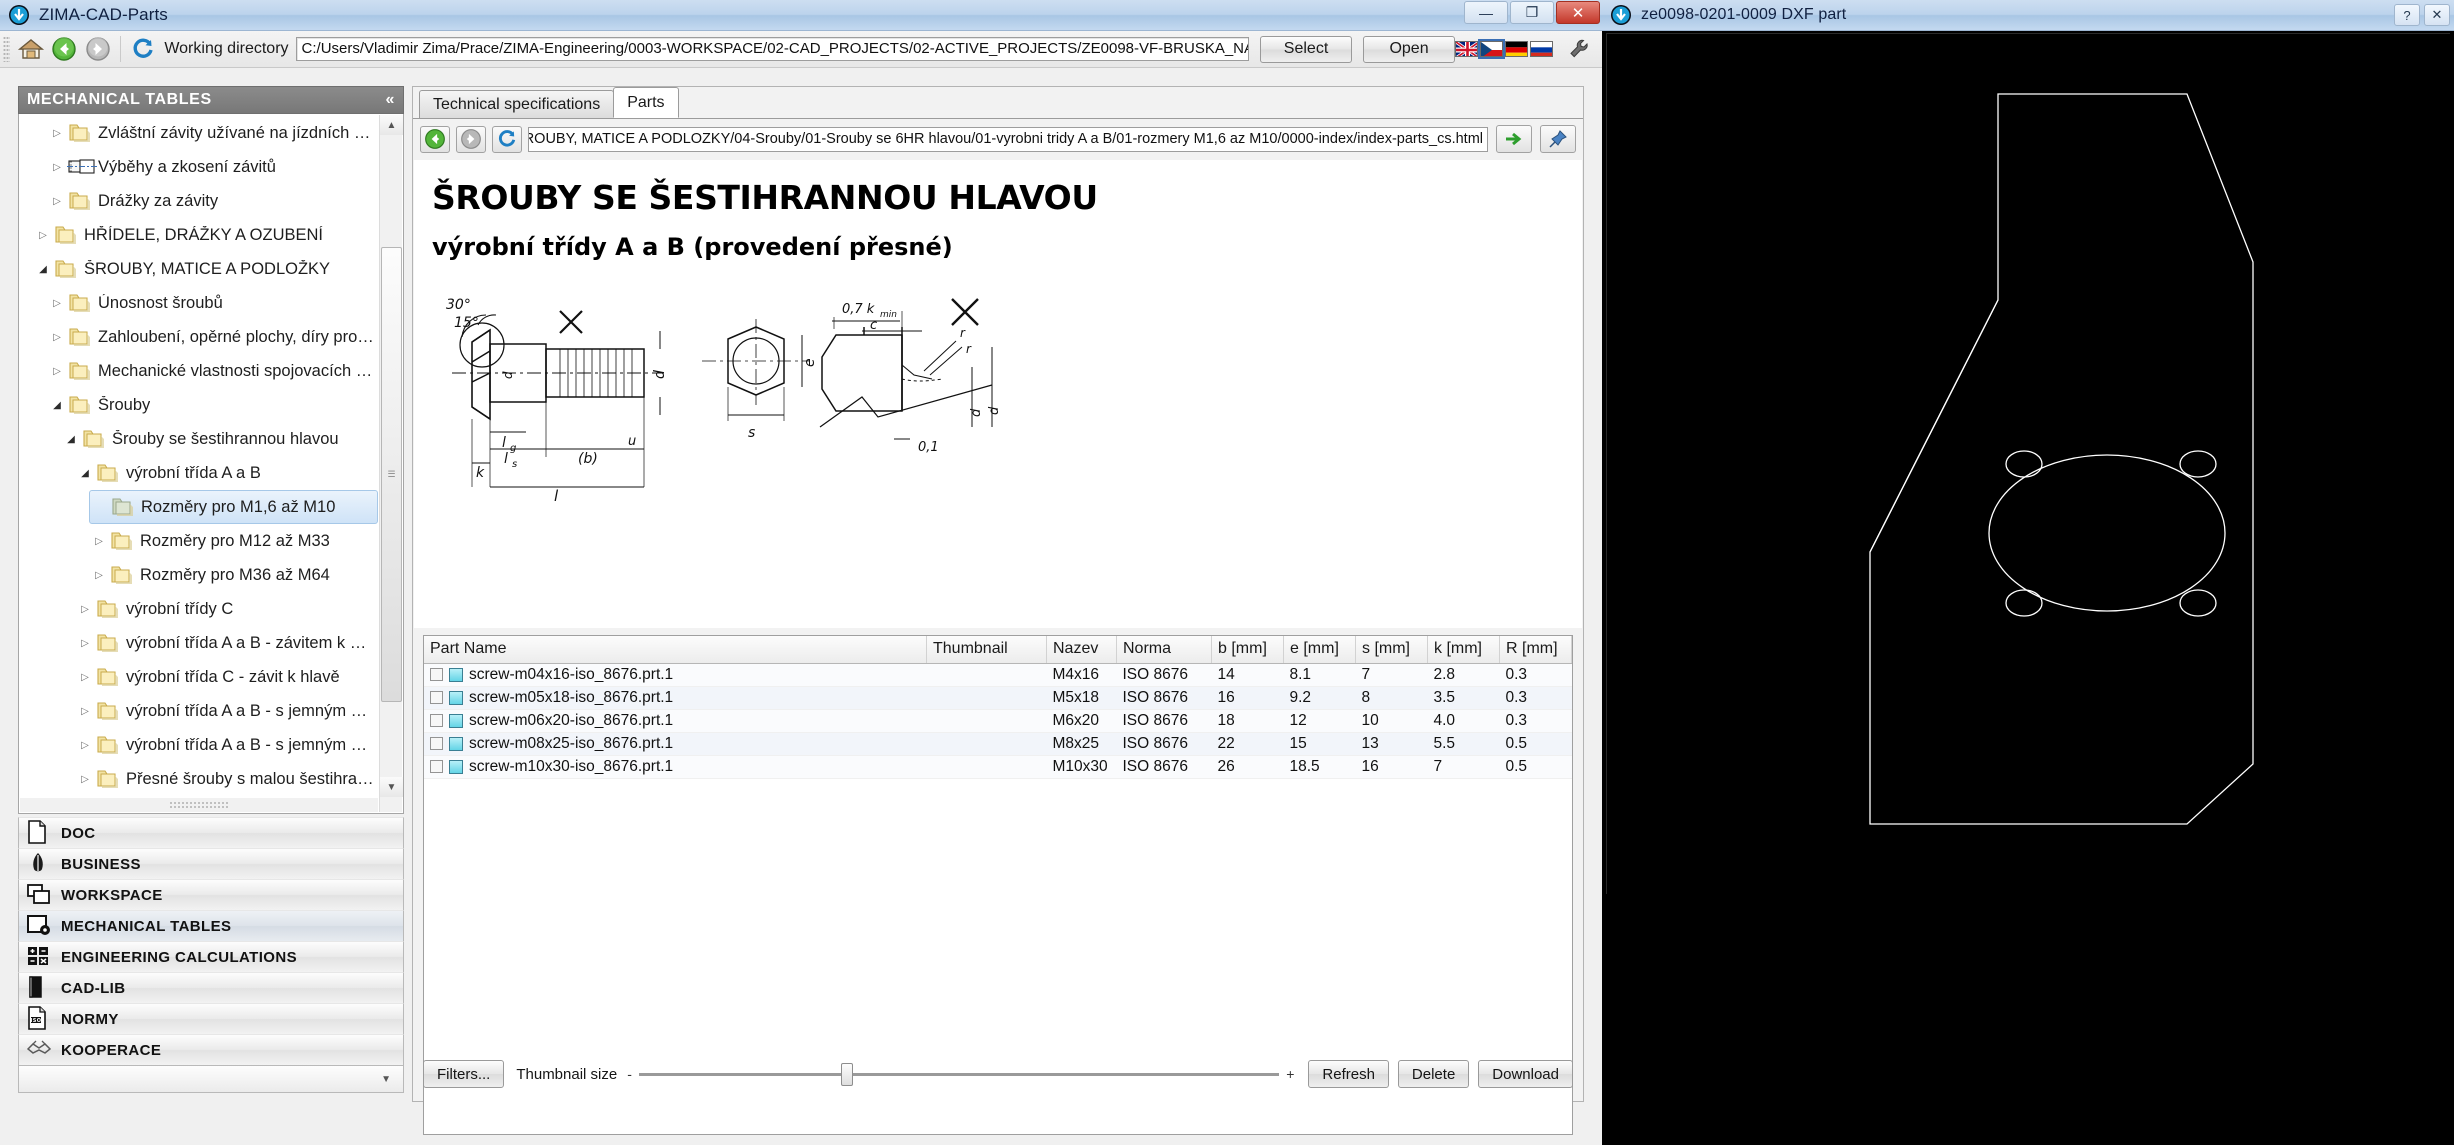  What do you see at coordinates (211, 864) in the screenshot?
I see `sidebar-section-business: BUSINESS` at bounding box center [211, 864].